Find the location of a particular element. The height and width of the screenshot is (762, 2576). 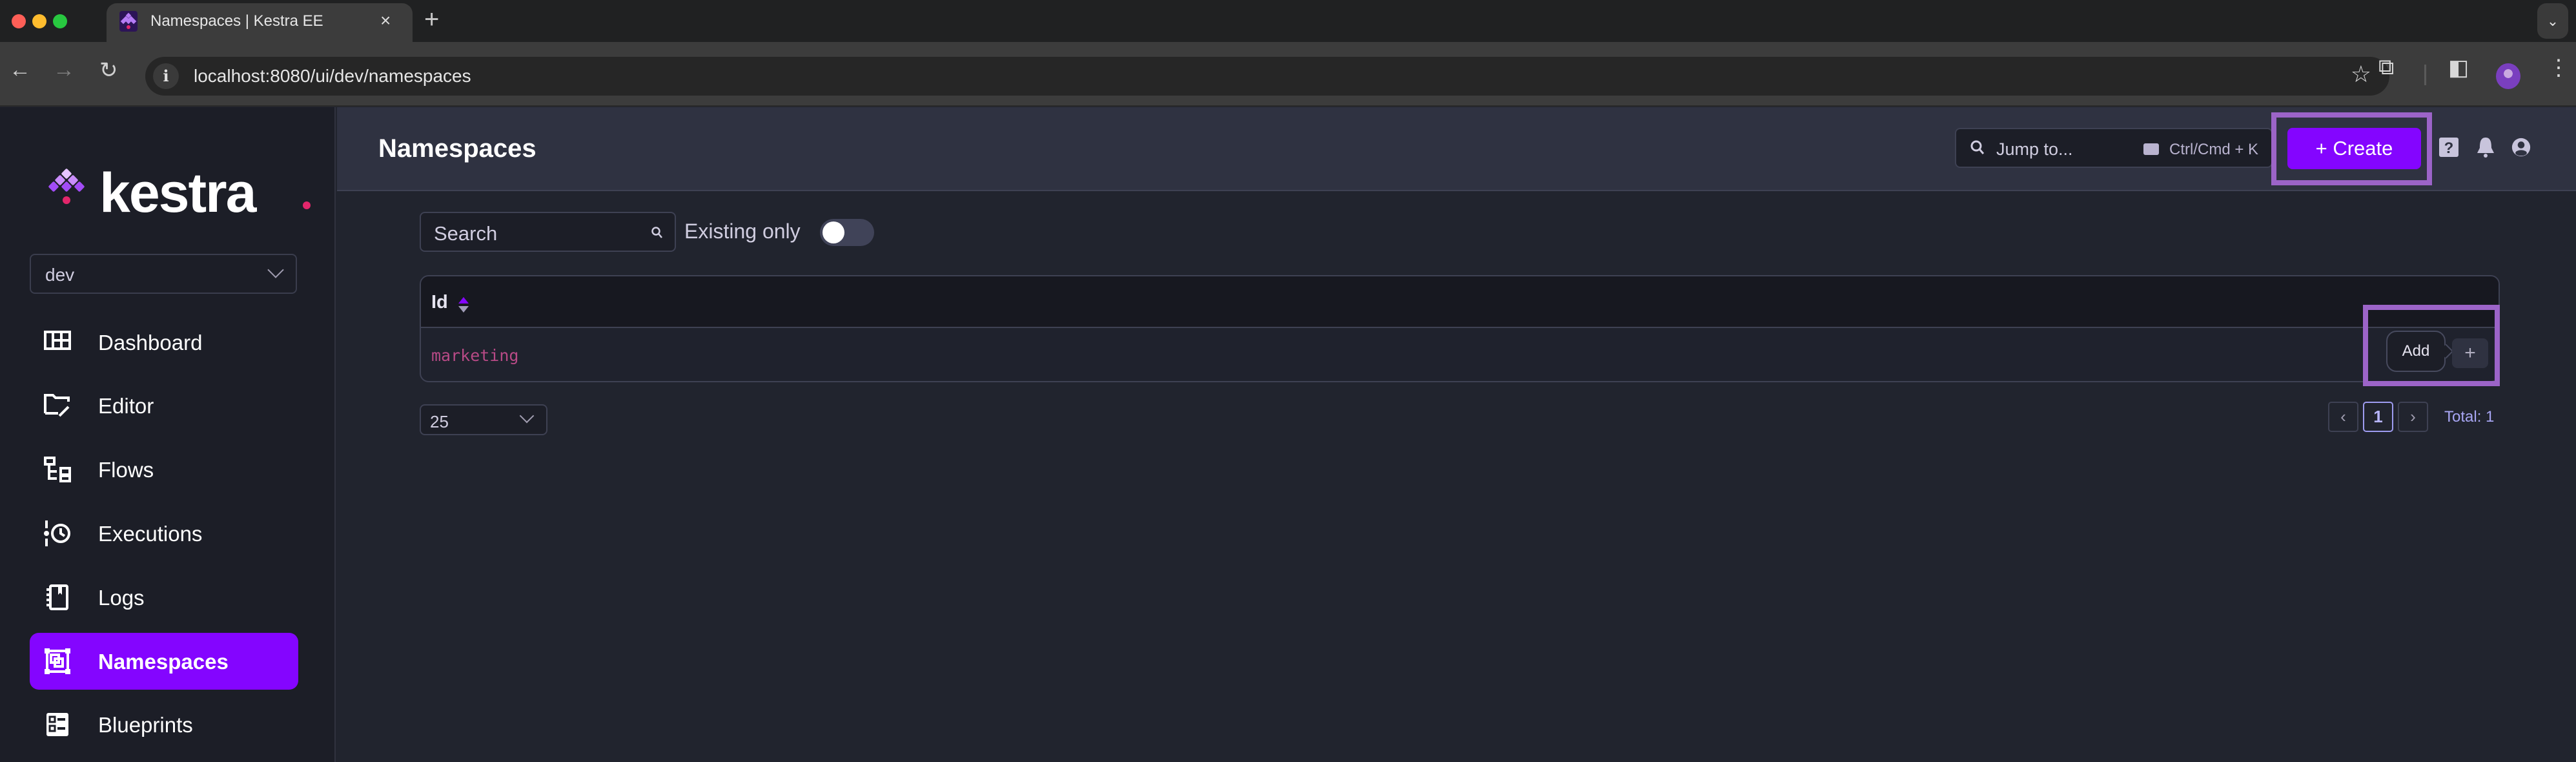

environment-select: dev is located at coordinates (163, 274).